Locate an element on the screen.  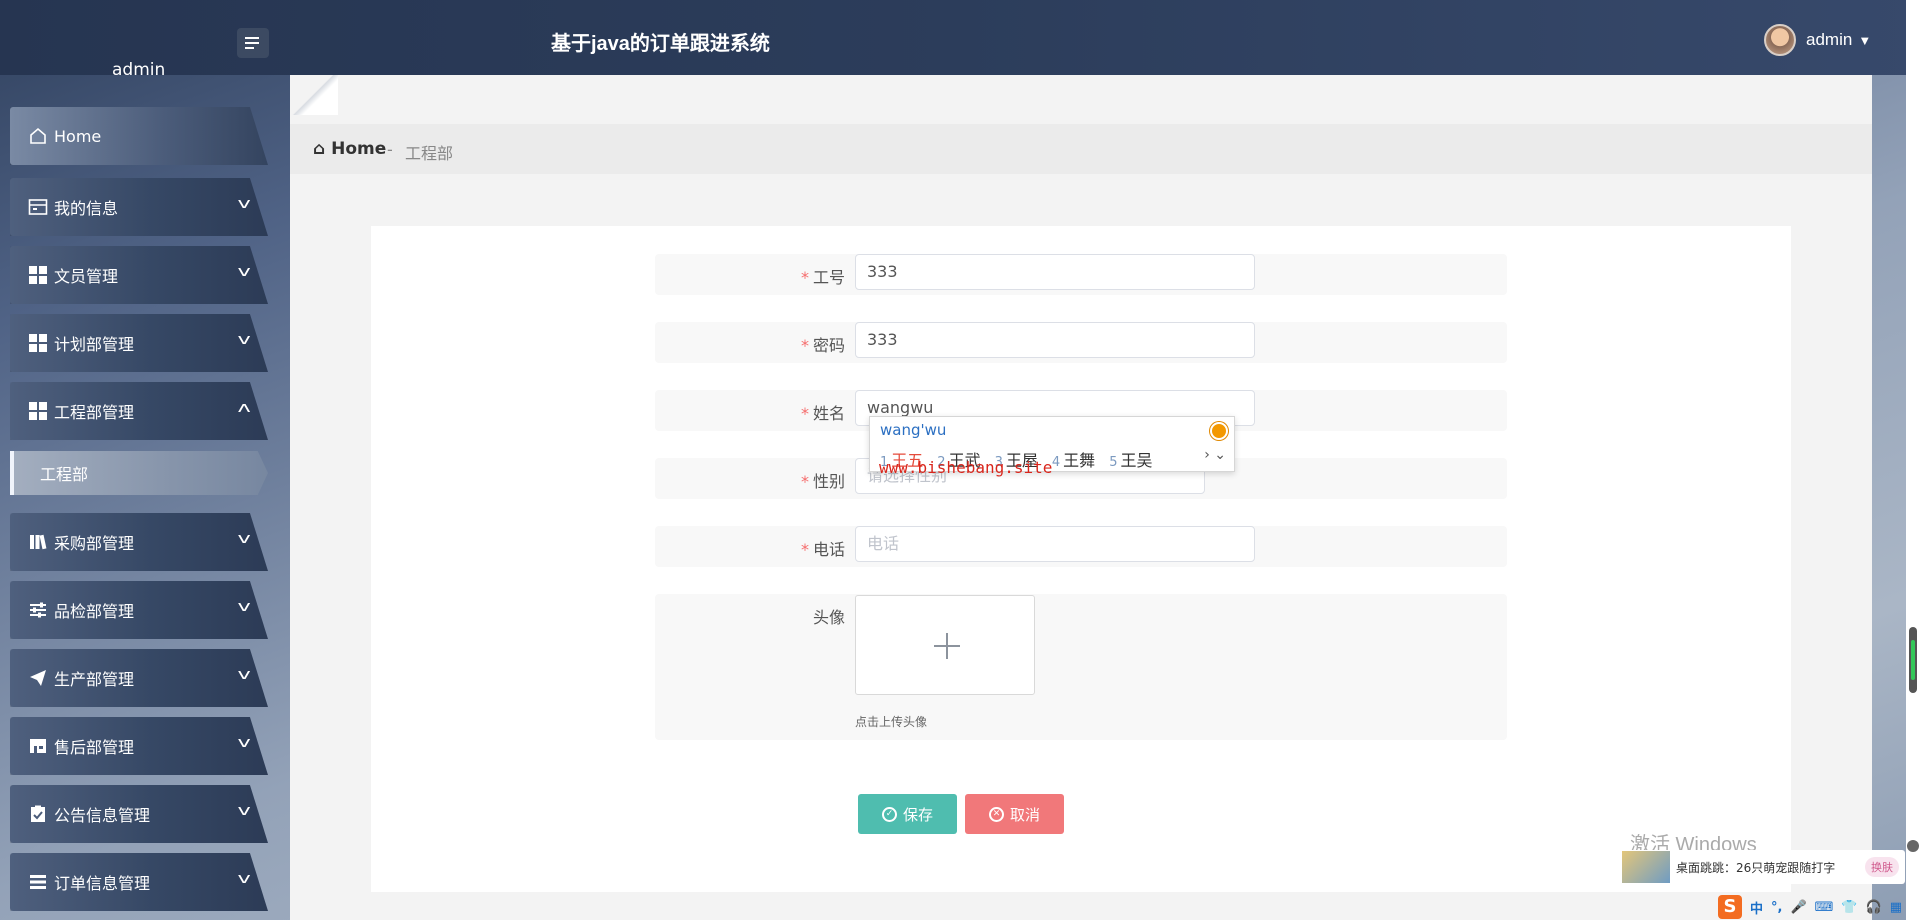
id-field: 333 is located at coordinates (1055, 272).